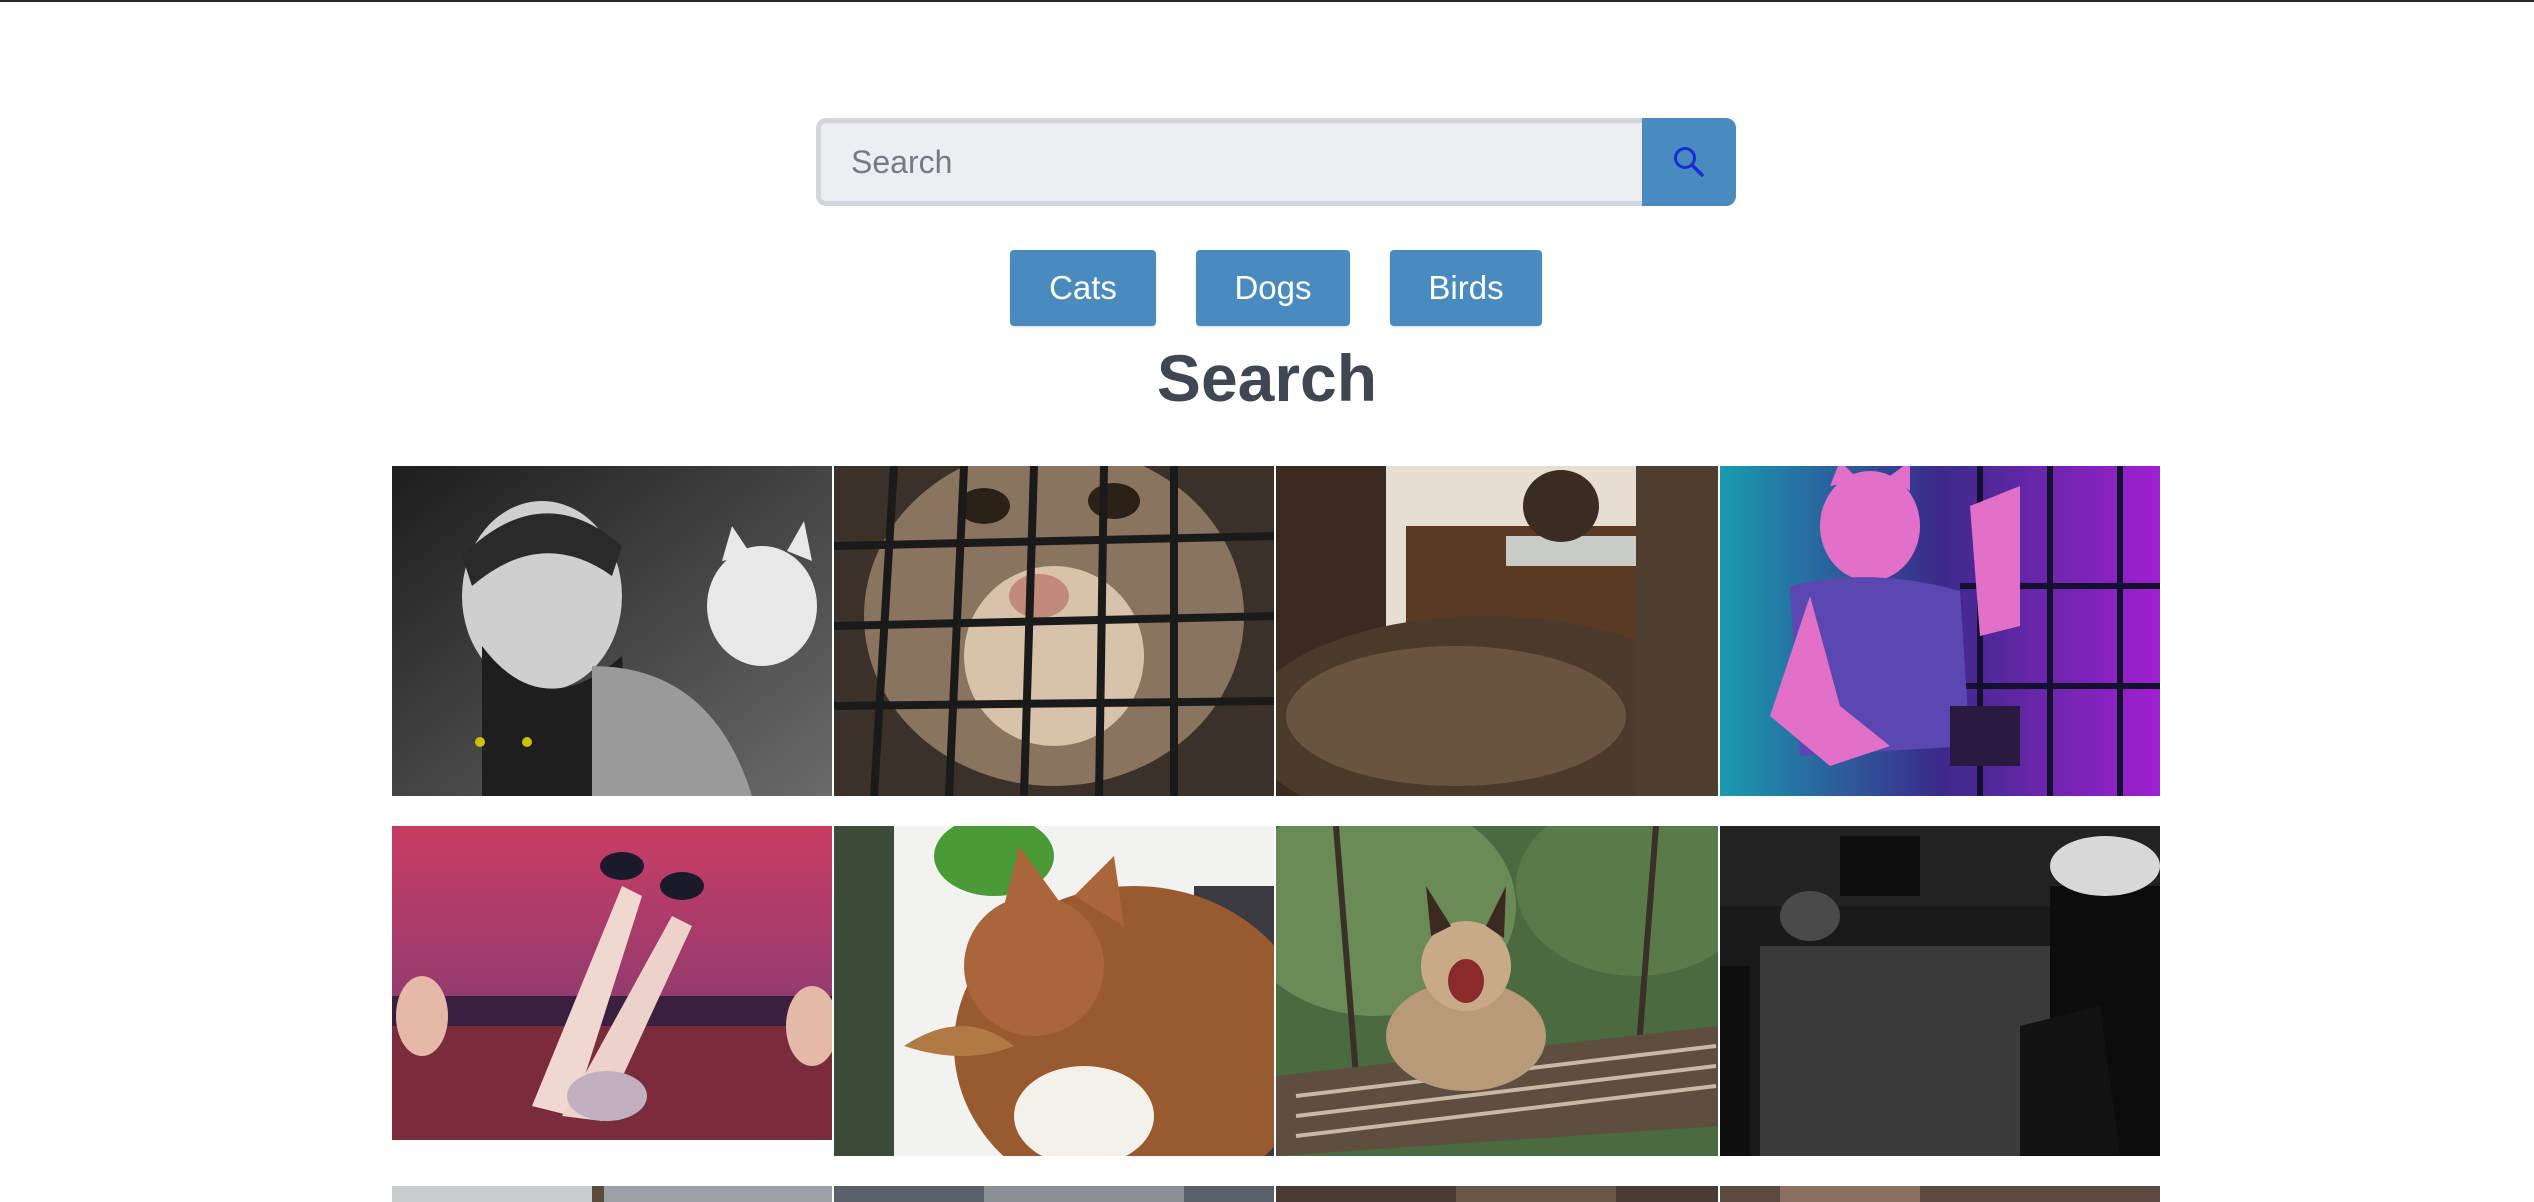 The height and width of the screenshot is (1202, 2534). I want to click on photo-cat-in-carrier-icon, so click(1054, 631).